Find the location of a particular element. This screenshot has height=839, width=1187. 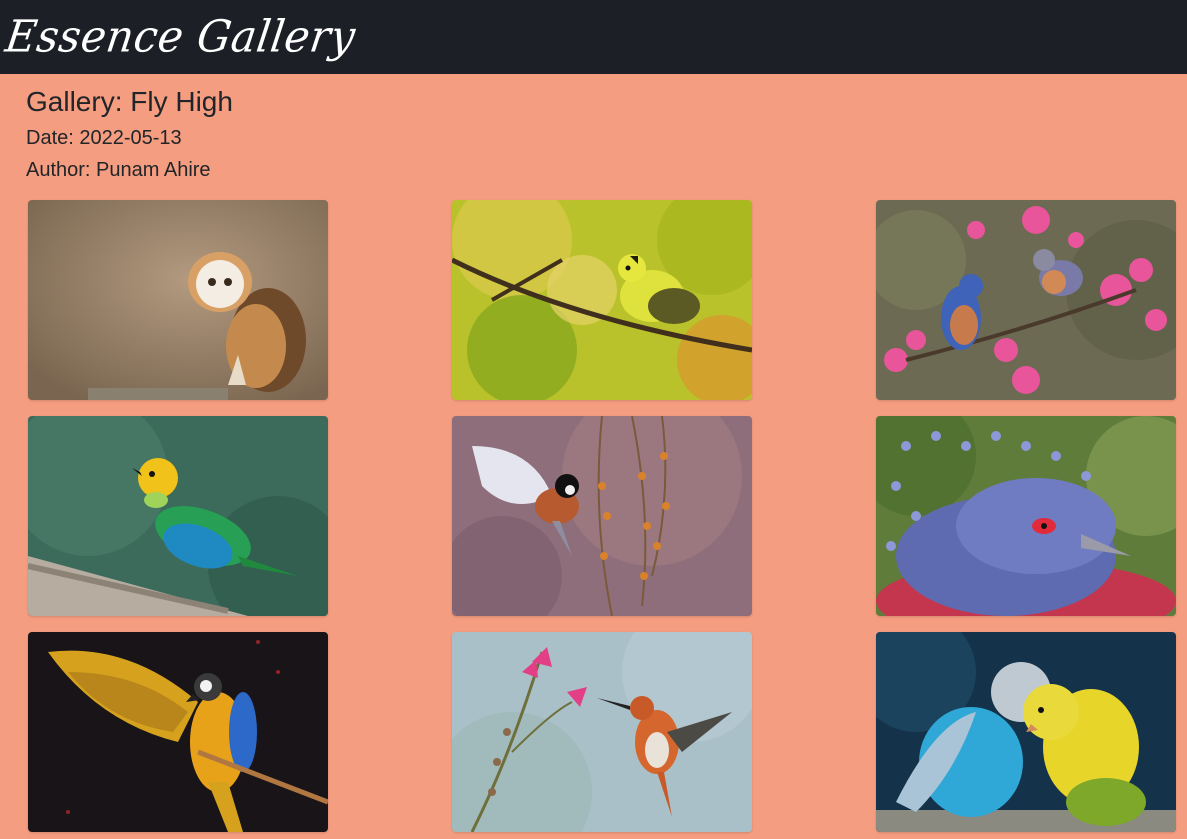

bluebirds-image is located at coordinates (1026, 300).